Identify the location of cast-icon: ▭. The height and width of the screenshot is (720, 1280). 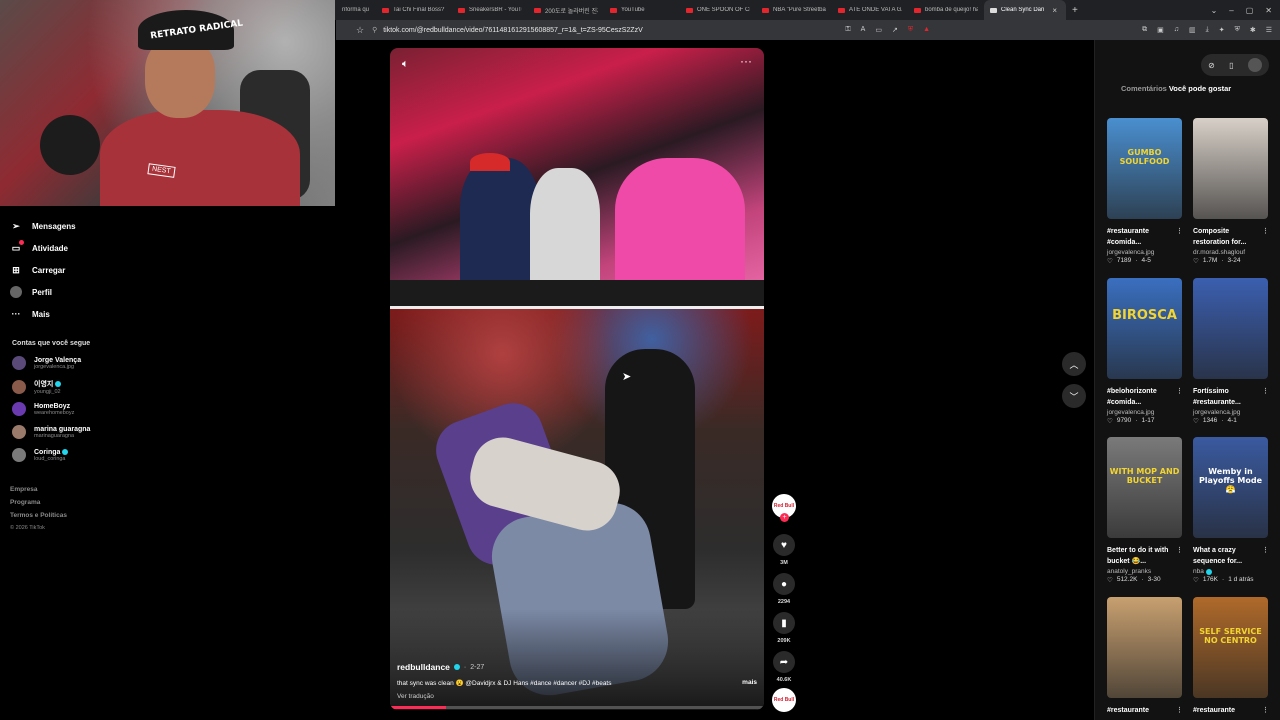
(878, 30).